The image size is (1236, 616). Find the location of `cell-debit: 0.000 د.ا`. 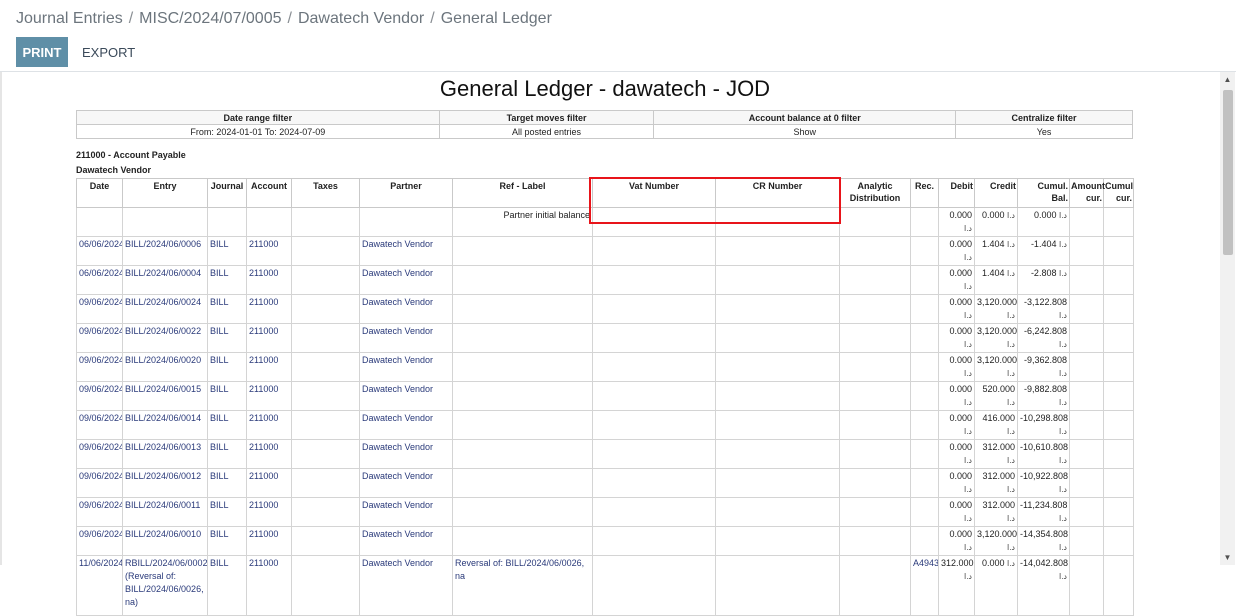

cell-debit: 0.000 د.ا is located at coordinates (956, 454).